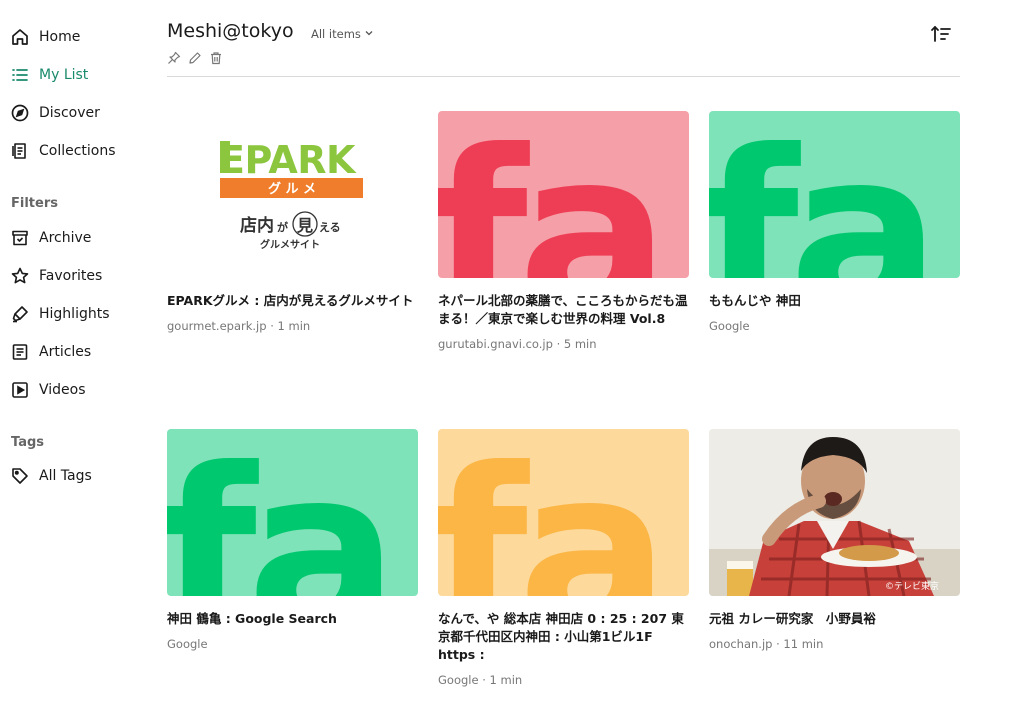 This screenshot has width=1024, height=711. Describe the element at coordinates (60, 37) in the screenshot. I see `nav-home-label: Home` at that location.